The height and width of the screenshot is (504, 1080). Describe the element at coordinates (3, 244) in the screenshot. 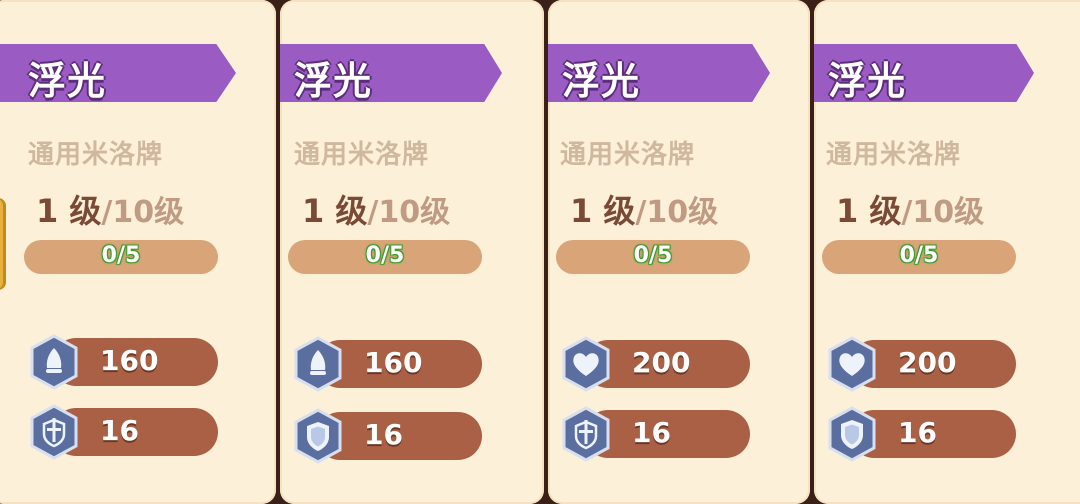

I see `gold-x-decoration` at that location.